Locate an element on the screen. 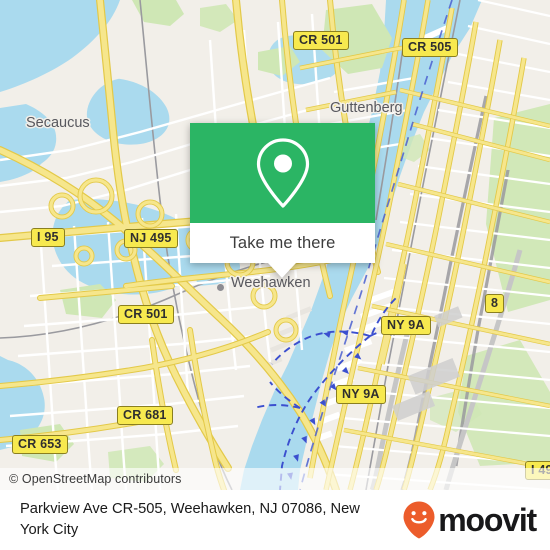 The image size is (550, 550). take-me-there-button: Take me there is located at coordinates (282, 243).